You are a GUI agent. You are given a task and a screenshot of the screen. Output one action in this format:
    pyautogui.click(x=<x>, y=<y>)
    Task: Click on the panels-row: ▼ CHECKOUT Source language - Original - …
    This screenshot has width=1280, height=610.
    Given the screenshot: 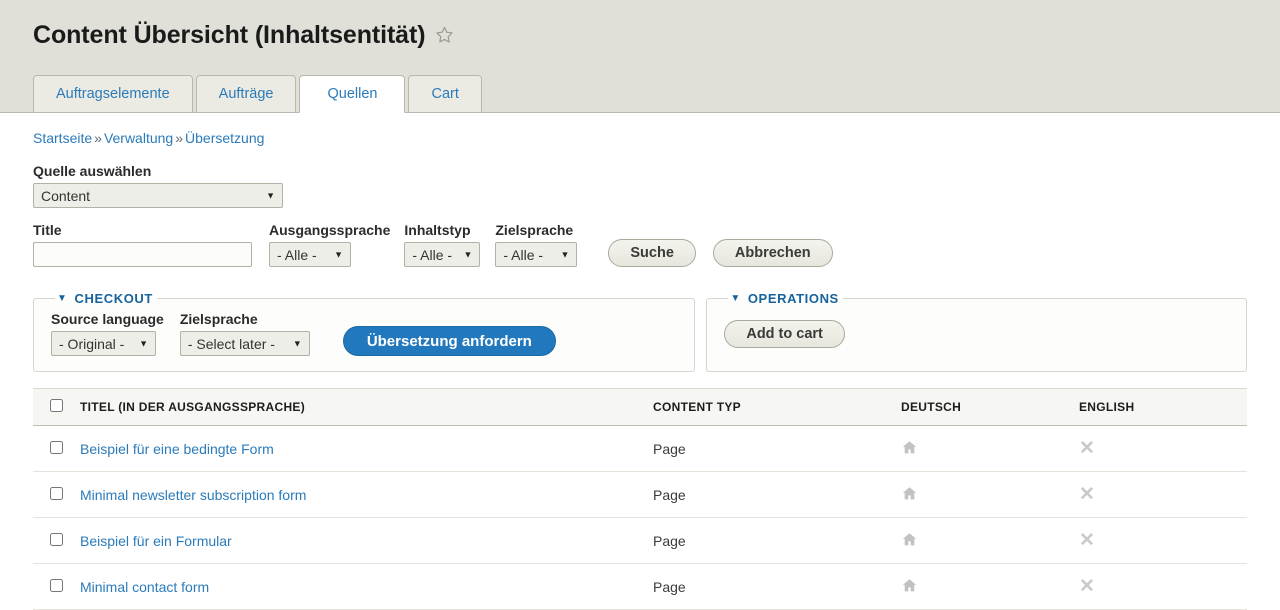 What is the action you would take?
    pyautogui.click(x=640, y=331)
    